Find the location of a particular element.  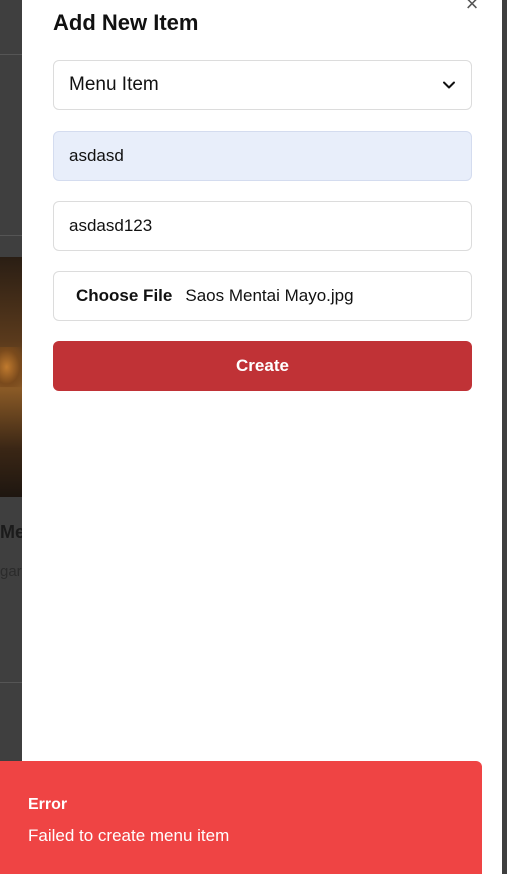

close-icon: × is located at coordinates (472, 8).